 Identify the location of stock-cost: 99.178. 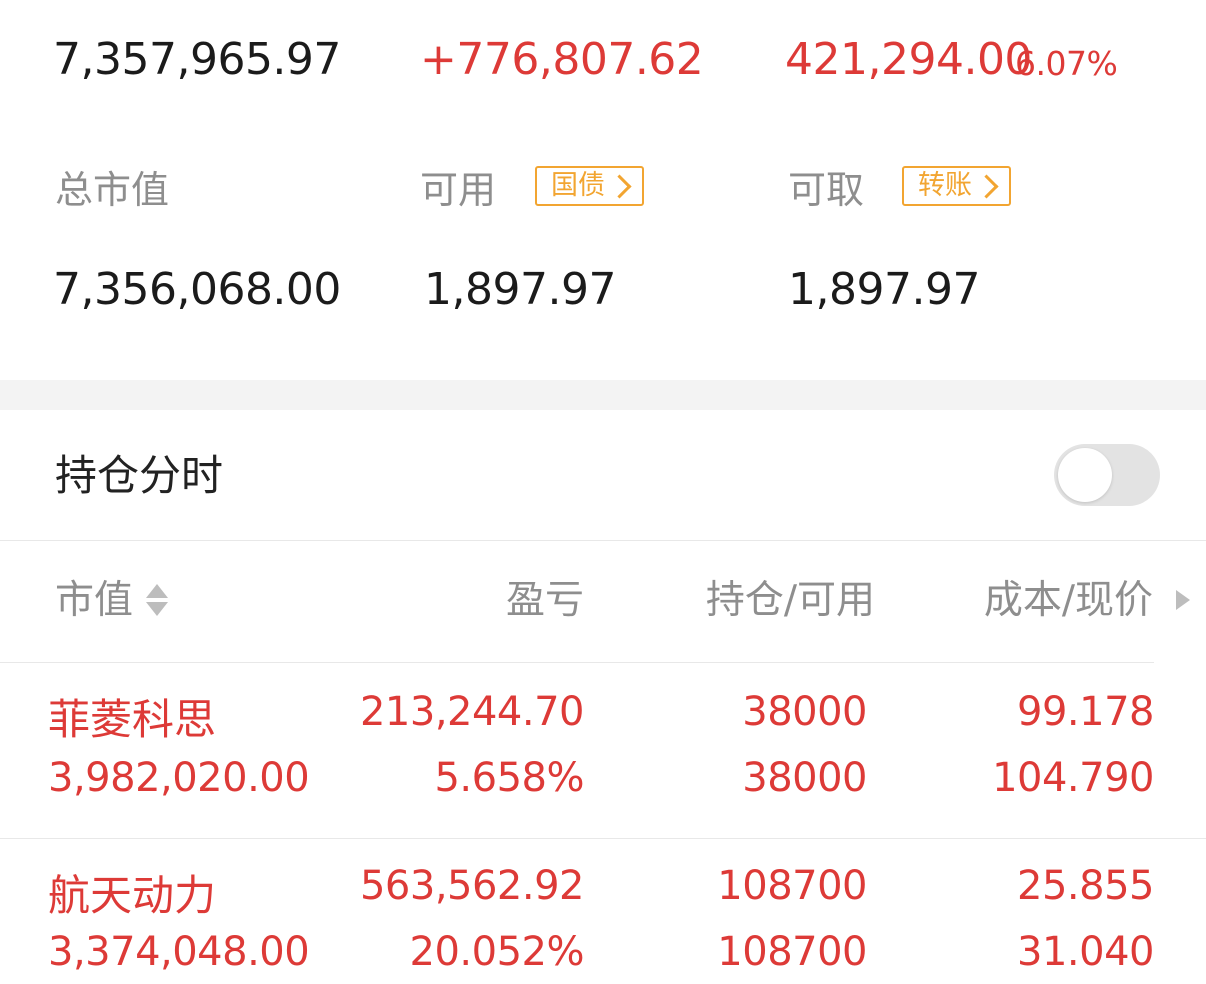
(1085, 712).